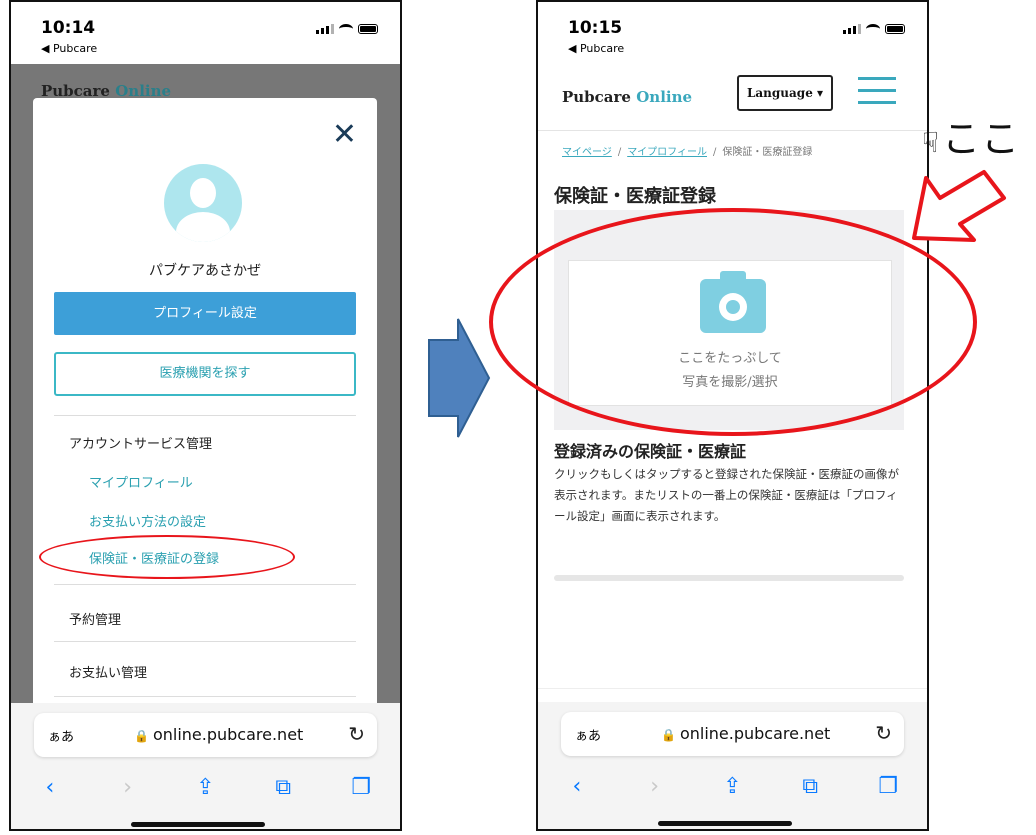 The height and width of the screenshot is (835, 1036). Describe the element at coordinates (650, 451) in the screenshot. I see `registered-cards-heading: 登録済みの保険証・医療証` at that location.